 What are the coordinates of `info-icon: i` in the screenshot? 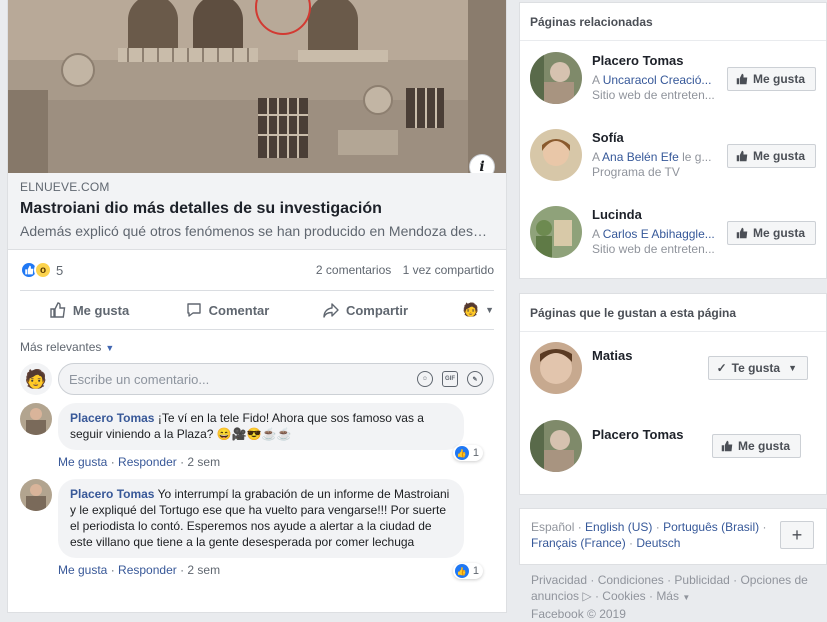 It's located at (482, 163).